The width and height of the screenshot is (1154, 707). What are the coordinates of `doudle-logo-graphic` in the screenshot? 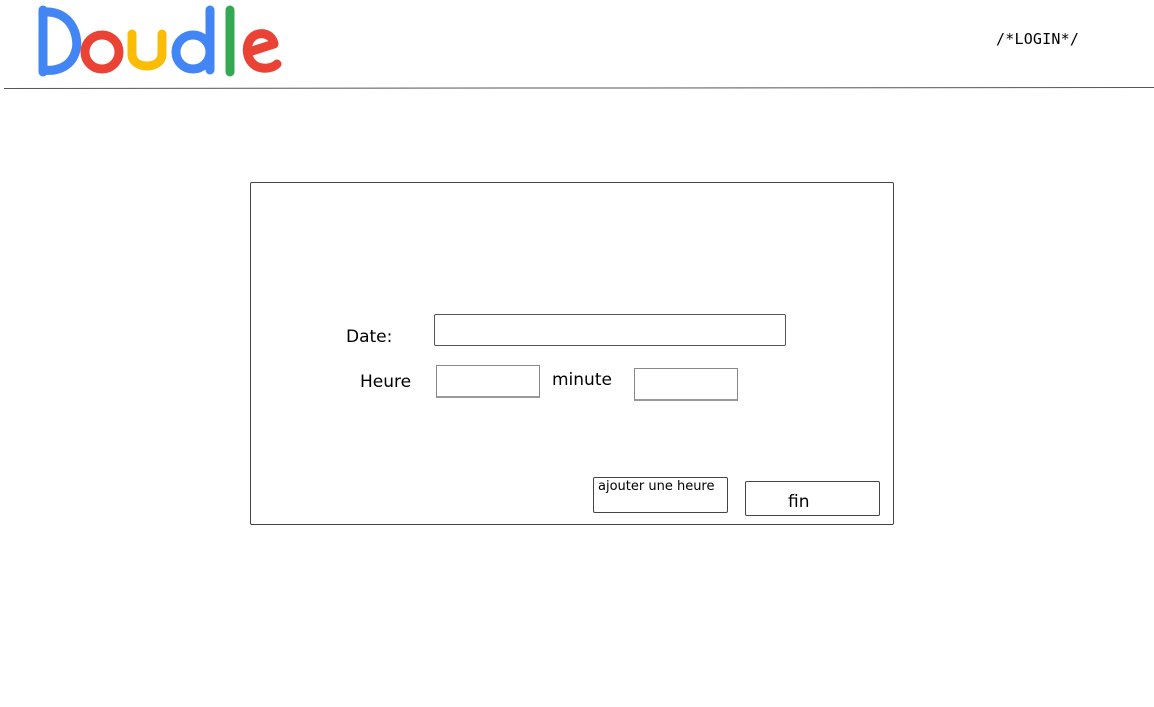 It's located at (160, 41).